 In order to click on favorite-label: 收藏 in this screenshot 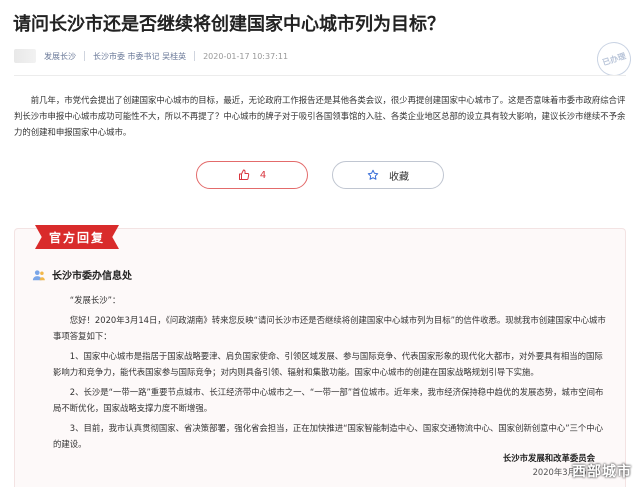, I will do `click(399, 177)`.